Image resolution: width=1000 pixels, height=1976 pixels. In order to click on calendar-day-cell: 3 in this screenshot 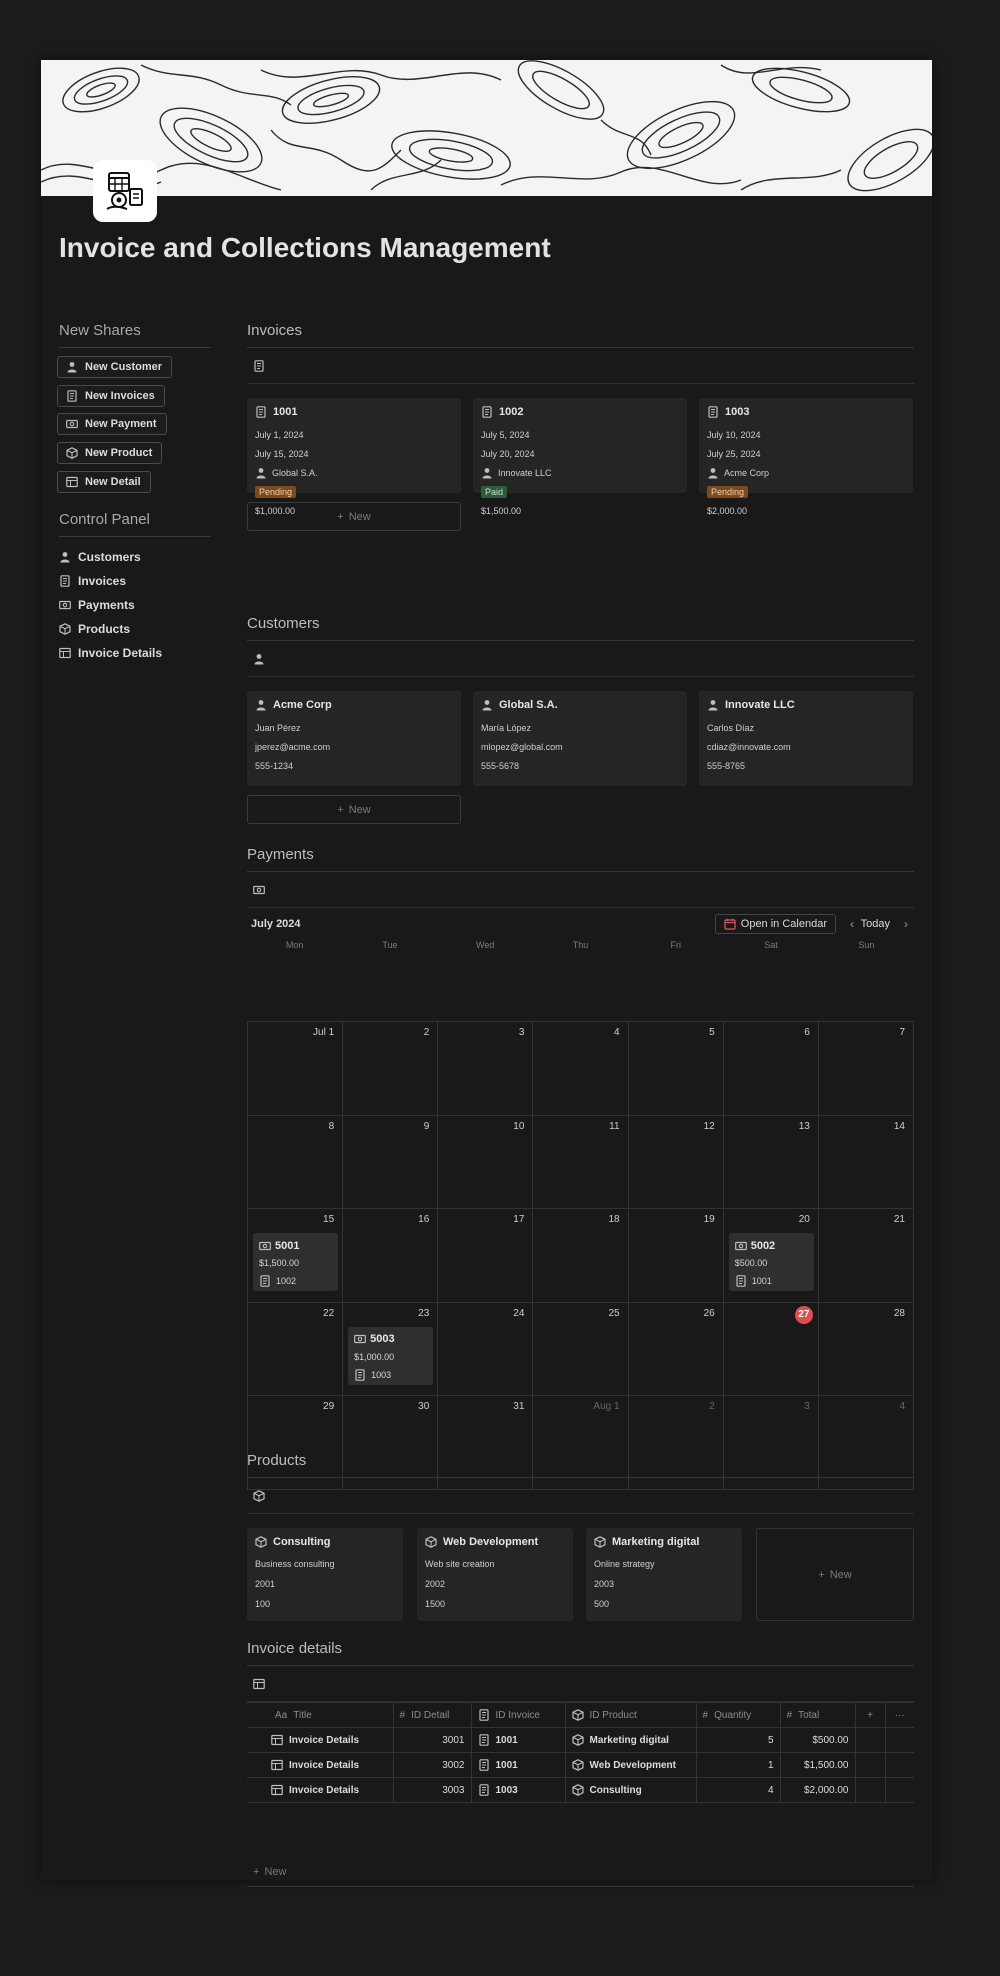, I will do `click(486, 1069)`.